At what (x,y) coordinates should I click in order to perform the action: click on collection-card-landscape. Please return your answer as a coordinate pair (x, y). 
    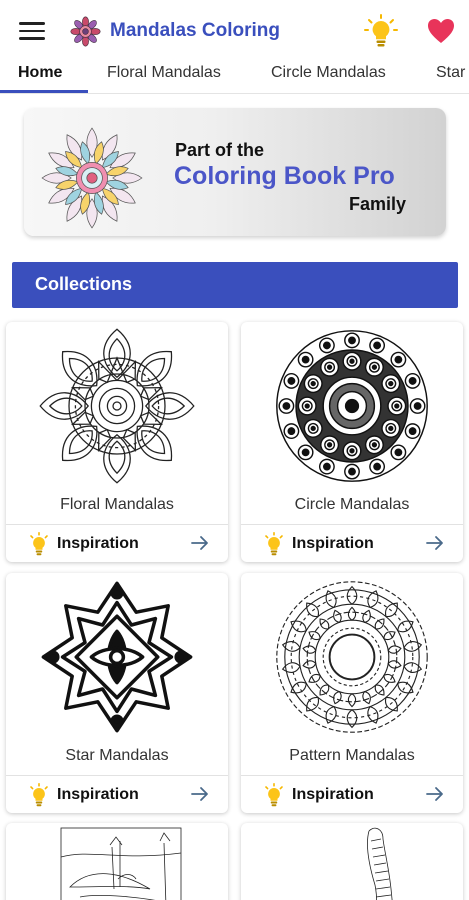
    Looking at the image, I should click on (117, 861).